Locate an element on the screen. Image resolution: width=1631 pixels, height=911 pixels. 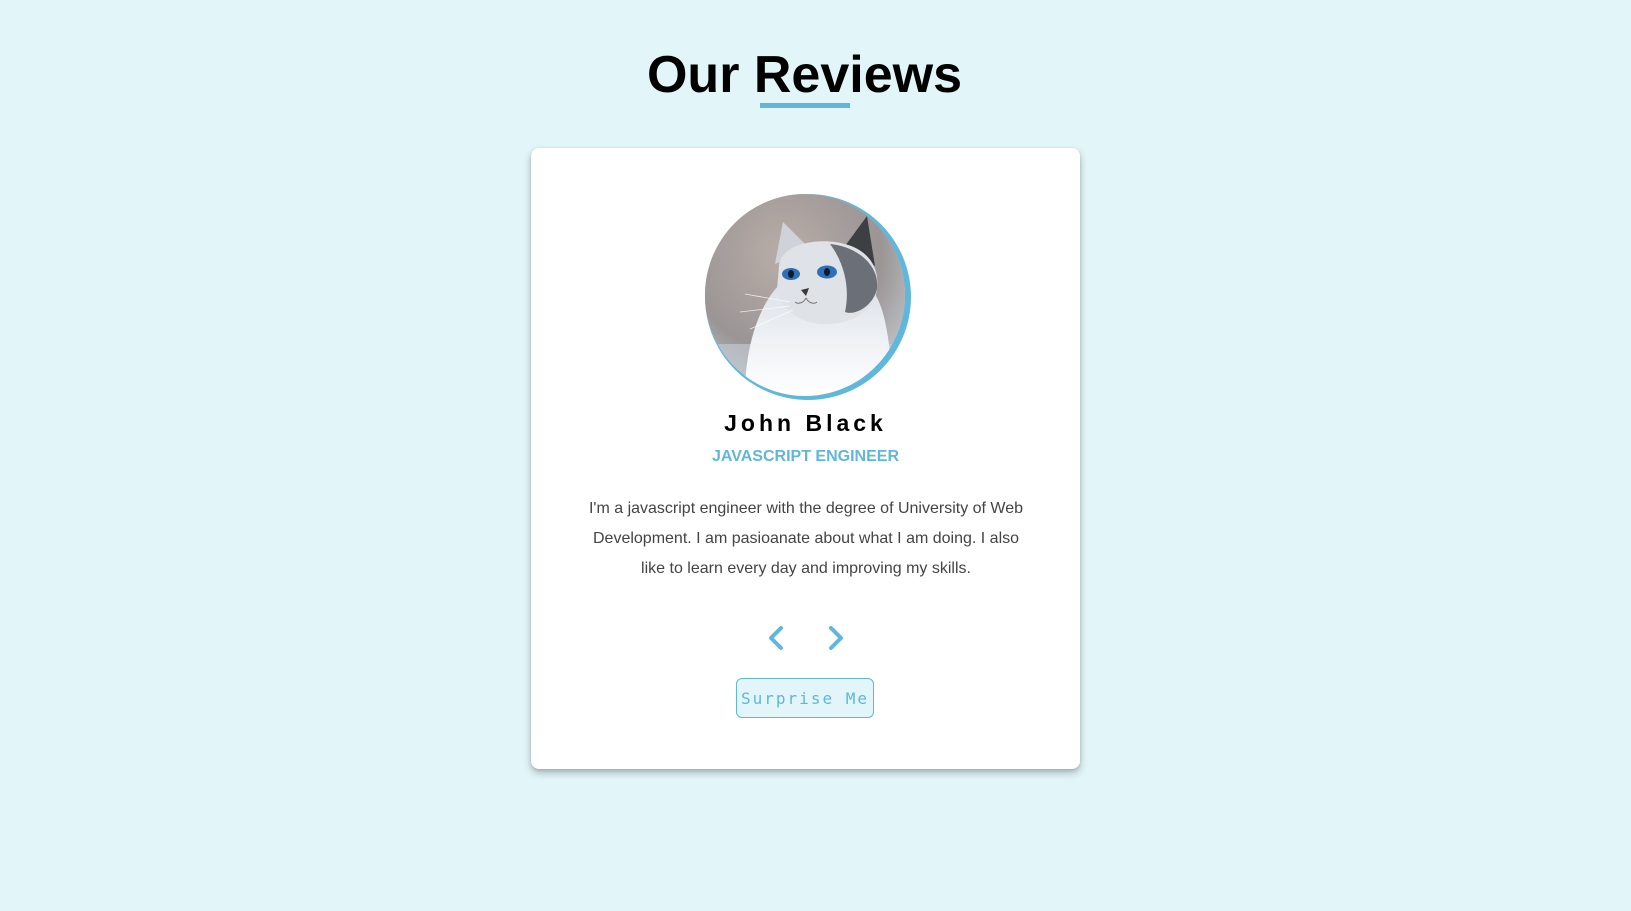
prev-button is located at coordinates (776, 638).